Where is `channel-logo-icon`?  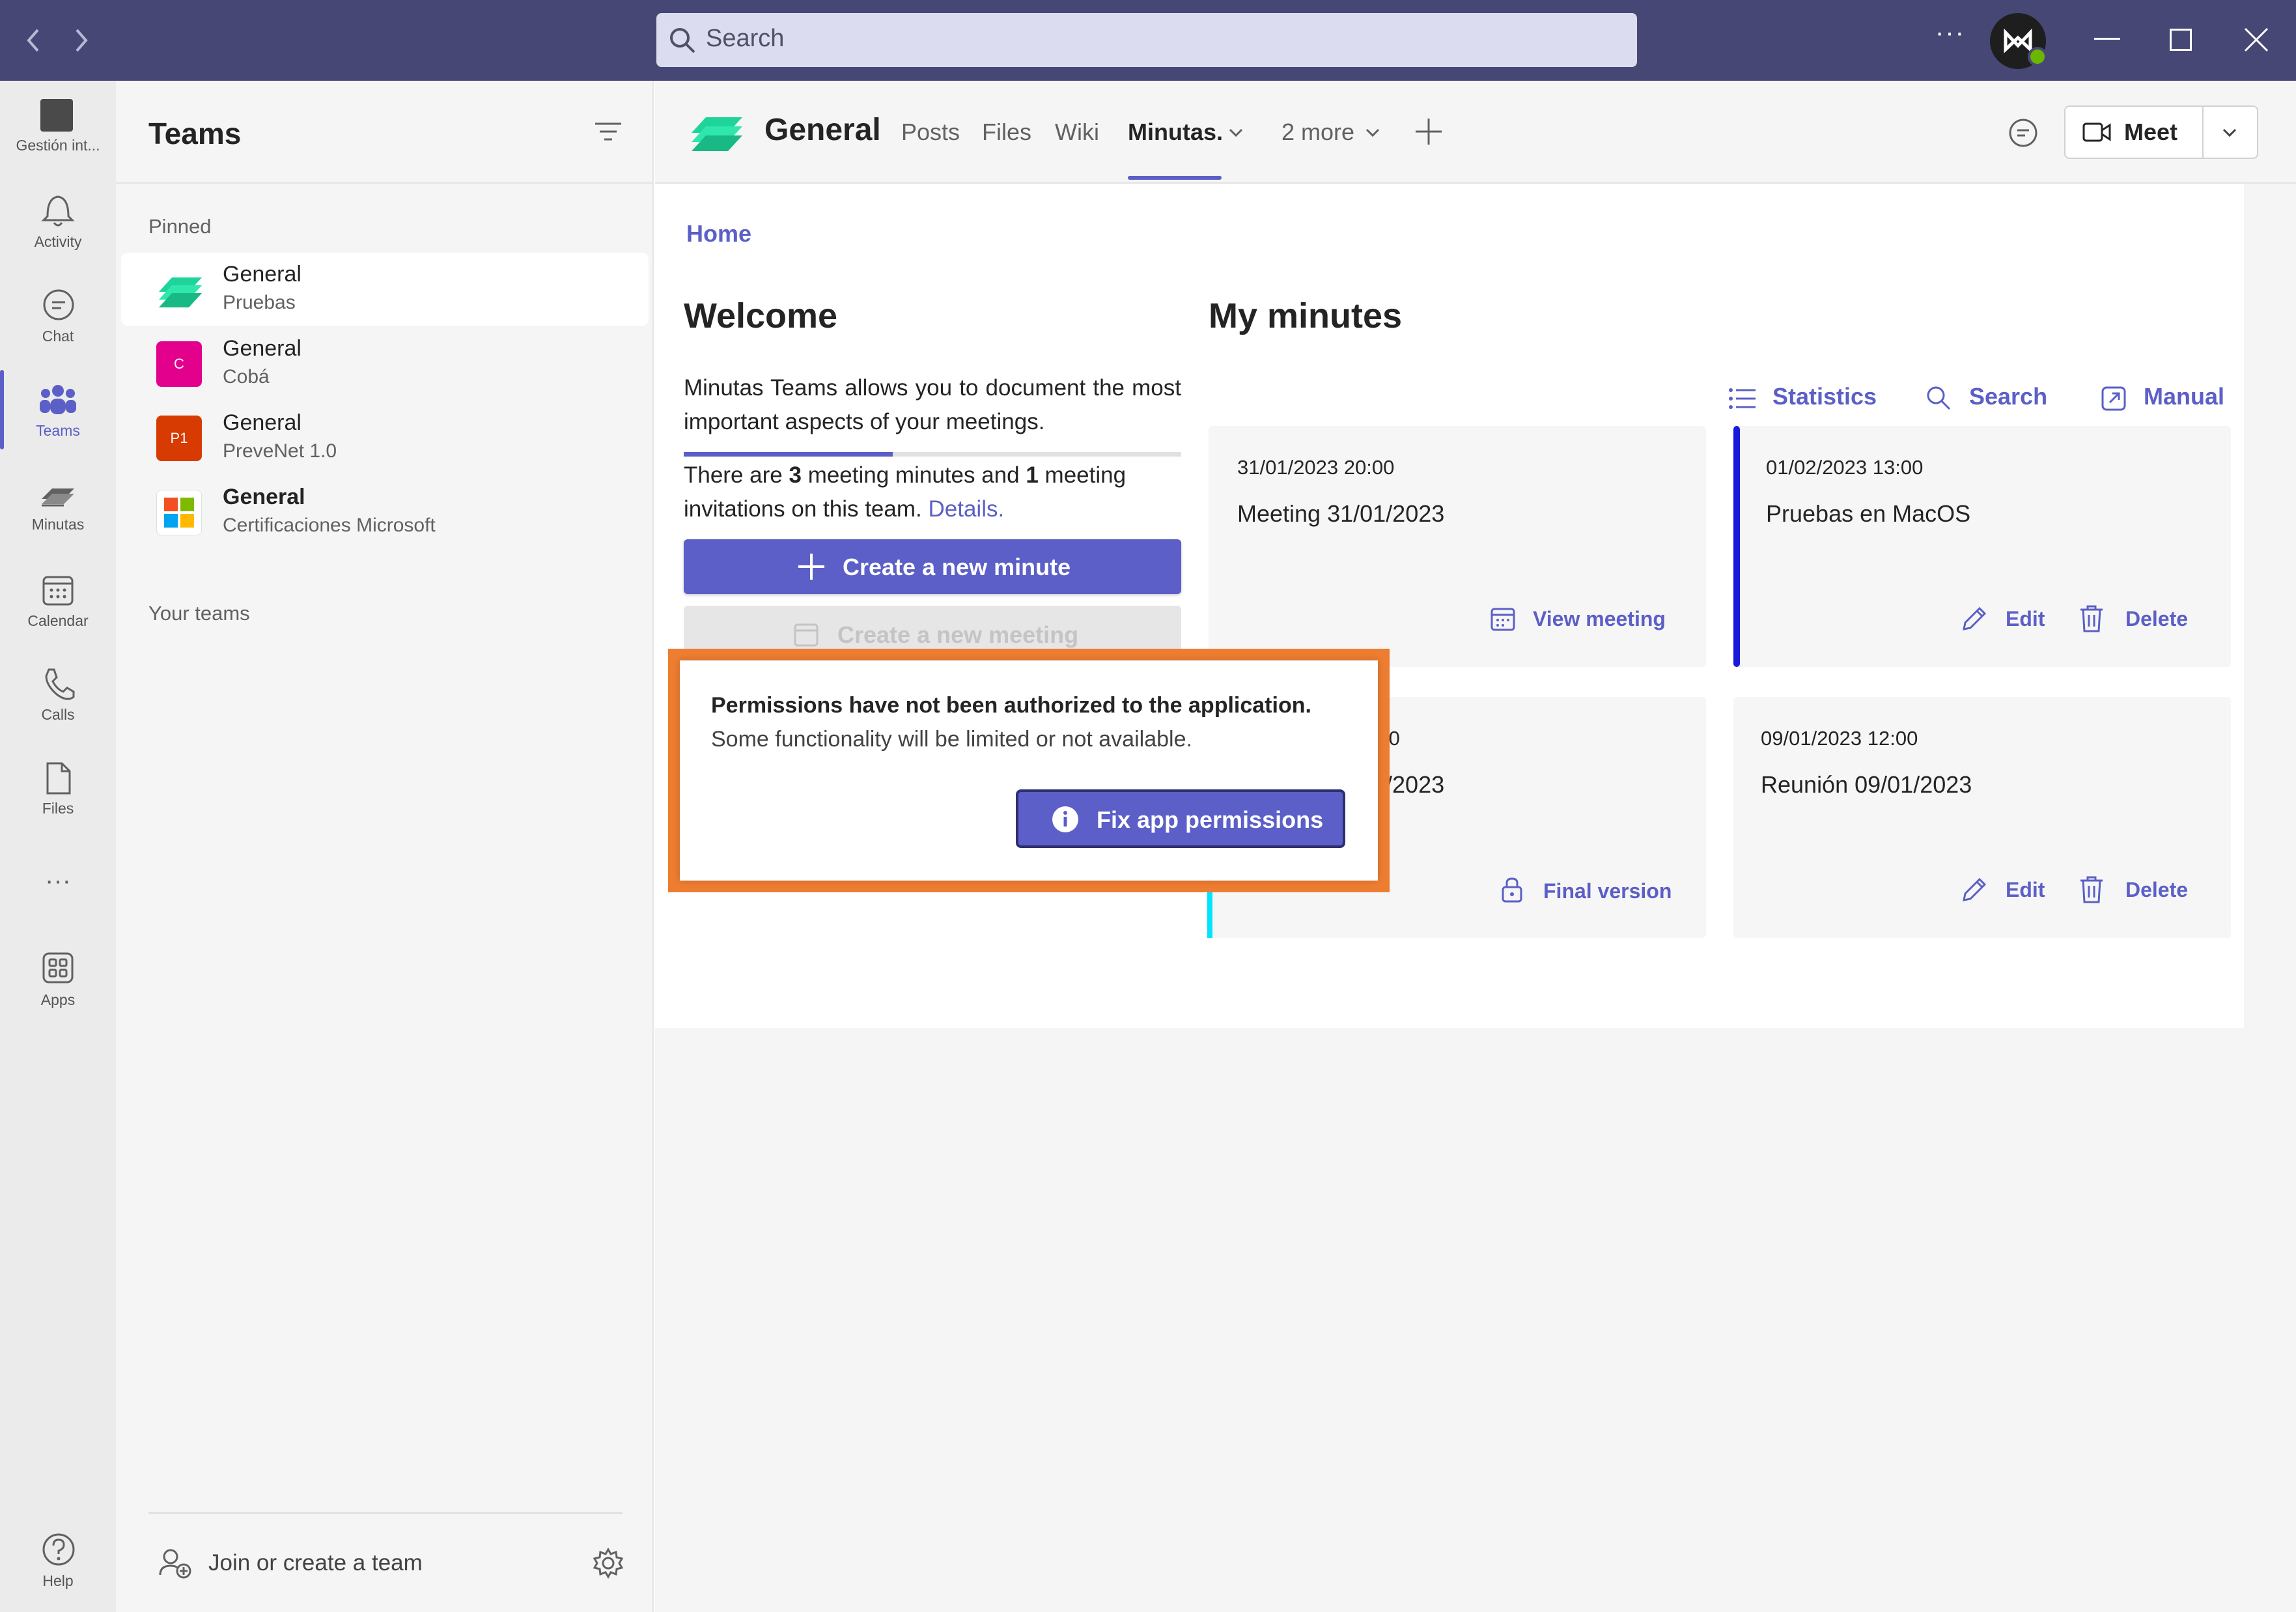 channel-logo-icon is located at coordinates (717, 131).